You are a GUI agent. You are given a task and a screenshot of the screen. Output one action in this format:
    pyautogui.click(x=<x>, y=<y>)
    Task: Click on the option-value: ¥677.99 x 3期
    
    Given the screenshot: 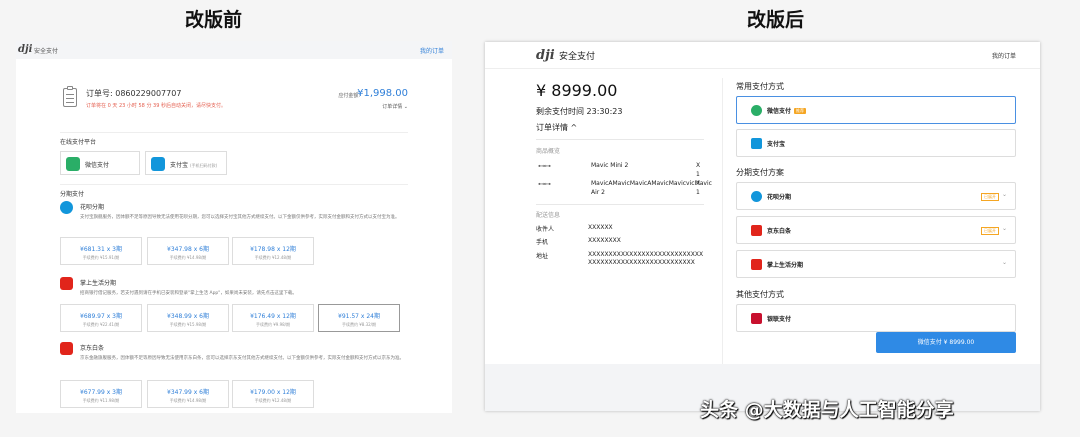 What is the action you would take?
    pyautogui.click(x=101, y=392)
    